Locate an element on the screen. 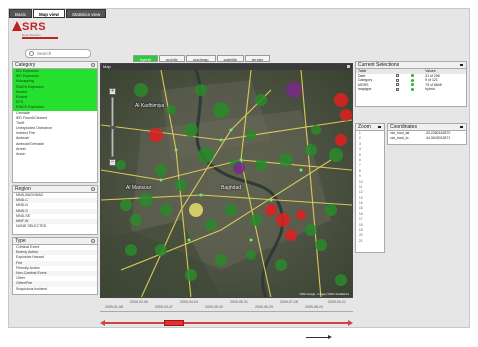 Image resolution: width=478 pixels, height=347 pixels. zoom-title: Zoom is located at coordinates (370, 127).